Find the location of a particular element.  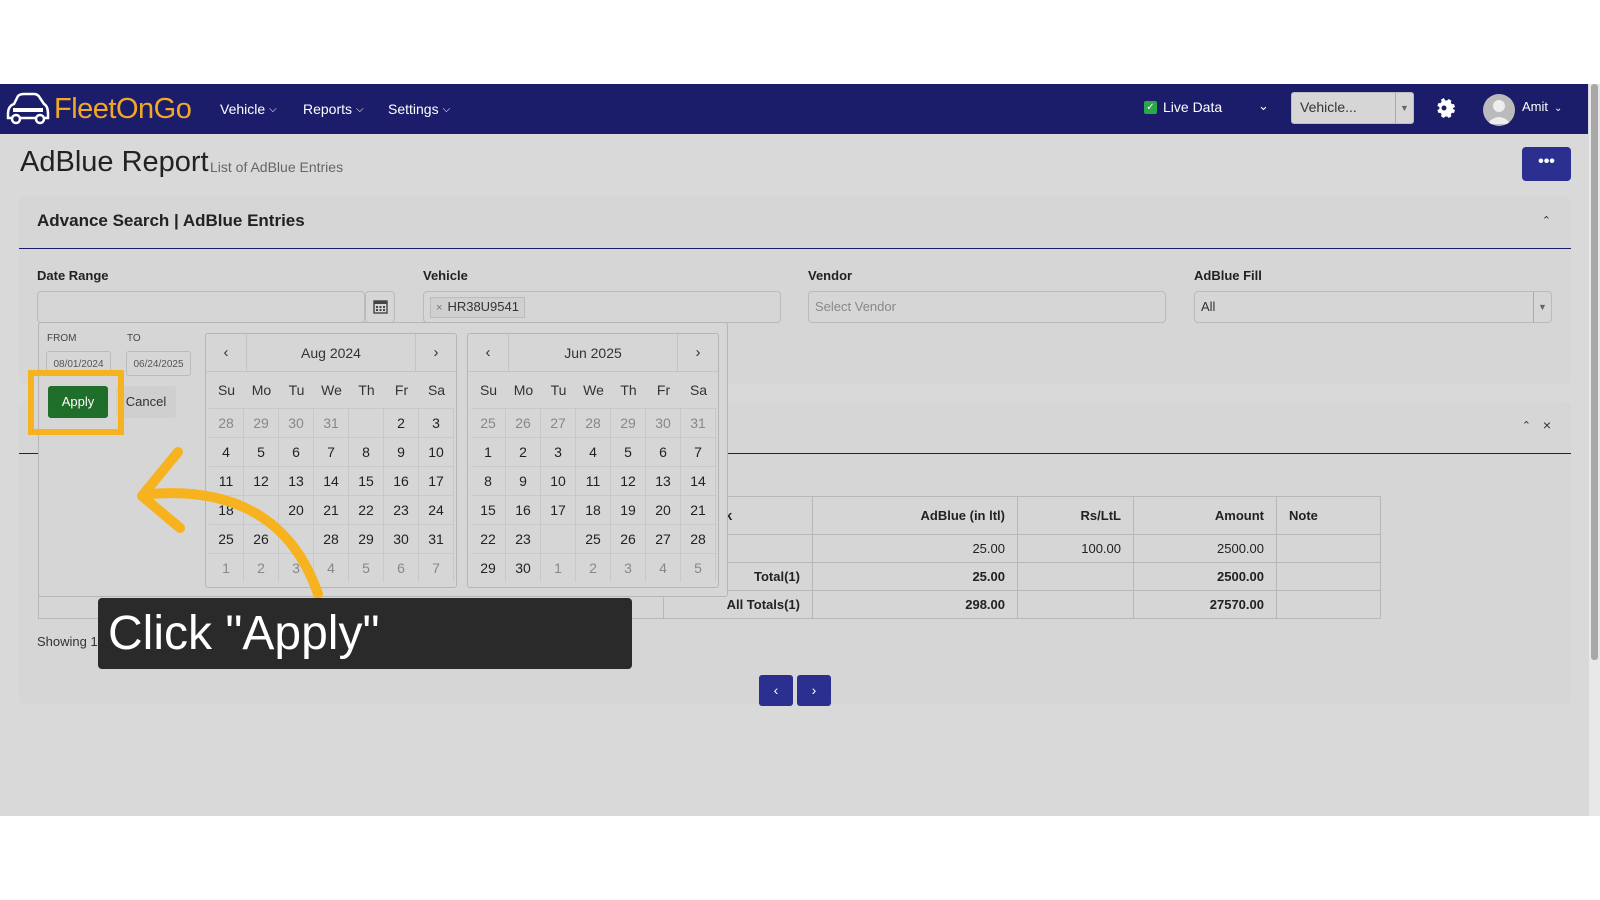

calendar-icon is located at coordinates (380, 307).